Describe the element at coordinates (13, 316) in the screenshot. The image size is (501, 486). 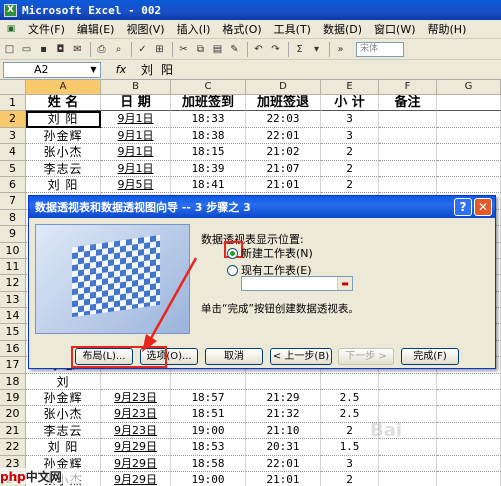
I see `row-header: 14` at that location.